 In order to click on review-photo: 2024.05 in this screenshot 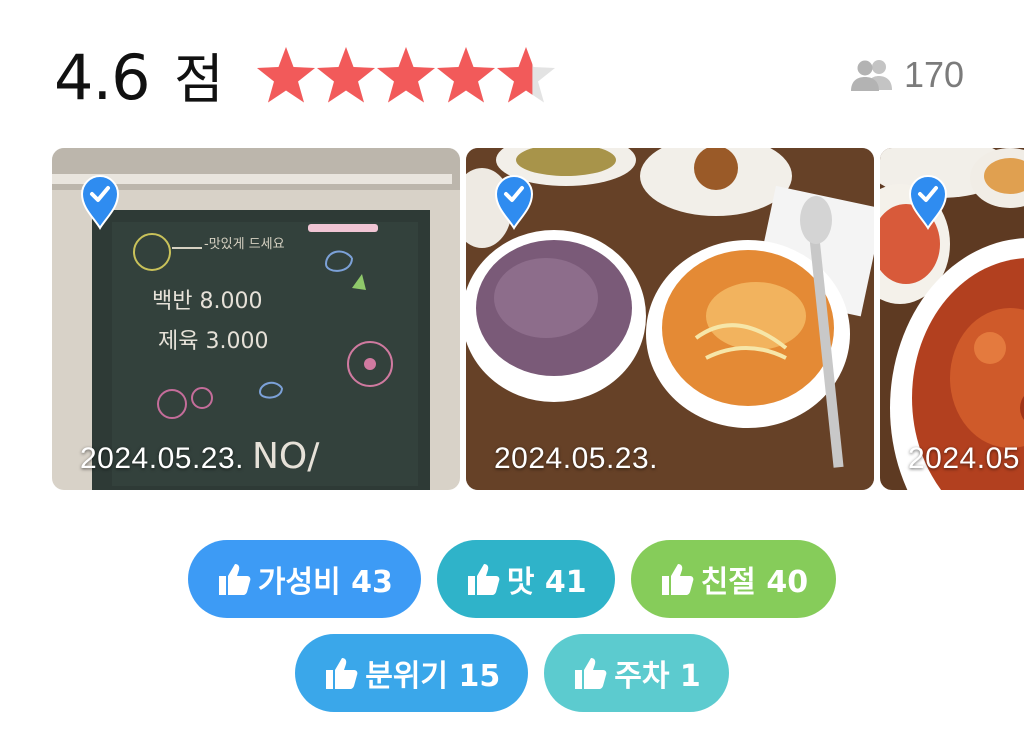, I will do `click(952, 319)`.